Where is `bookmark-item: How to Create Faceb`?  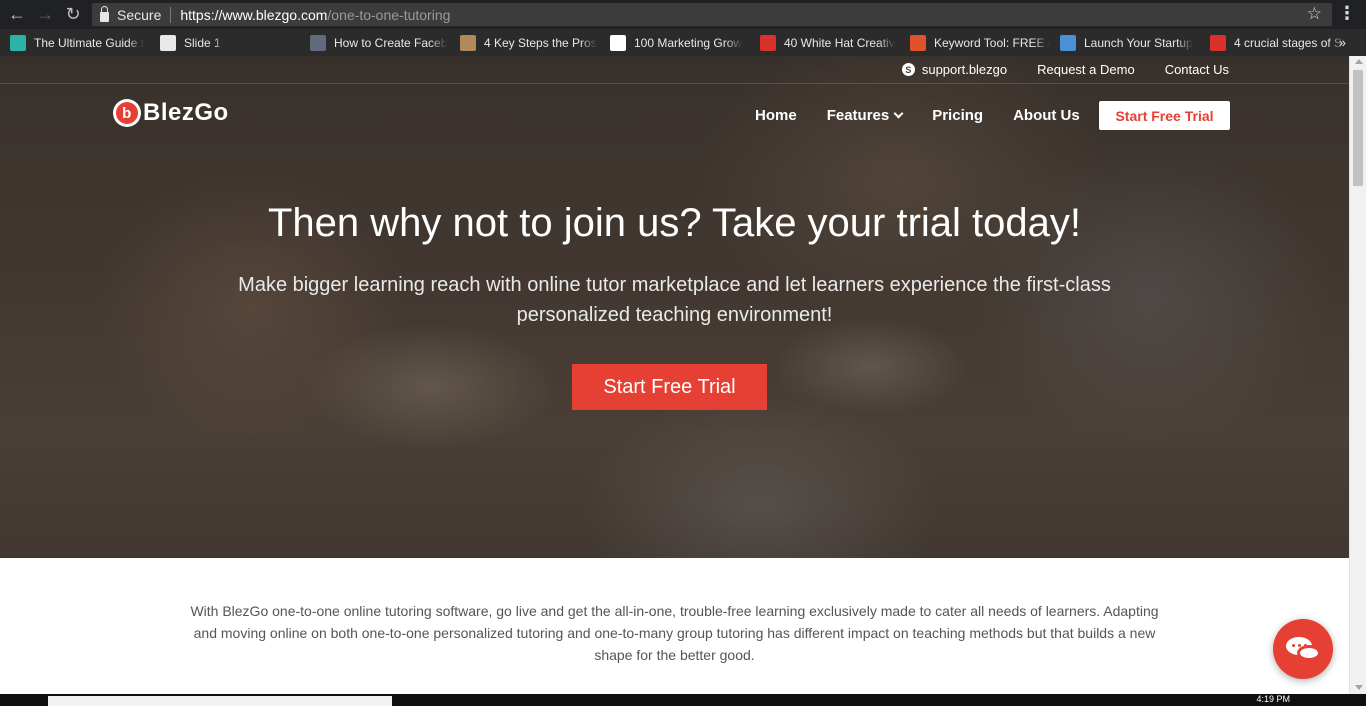 bookmark-item: How to Create Faceb is located at coordinates (380, 42).